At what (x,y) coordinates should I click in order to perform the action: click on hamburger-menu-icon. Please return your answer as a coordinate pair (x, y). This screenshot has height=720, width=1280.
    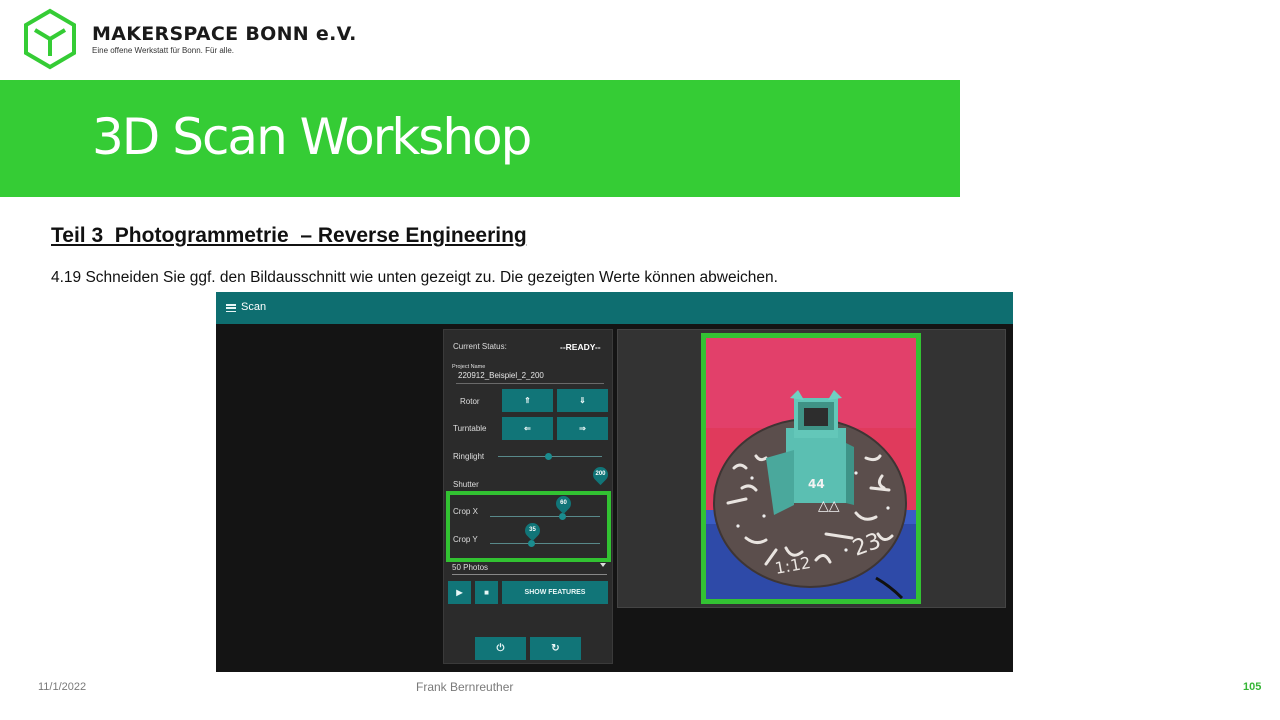
    Looking at the image, I should click on (231, 308).